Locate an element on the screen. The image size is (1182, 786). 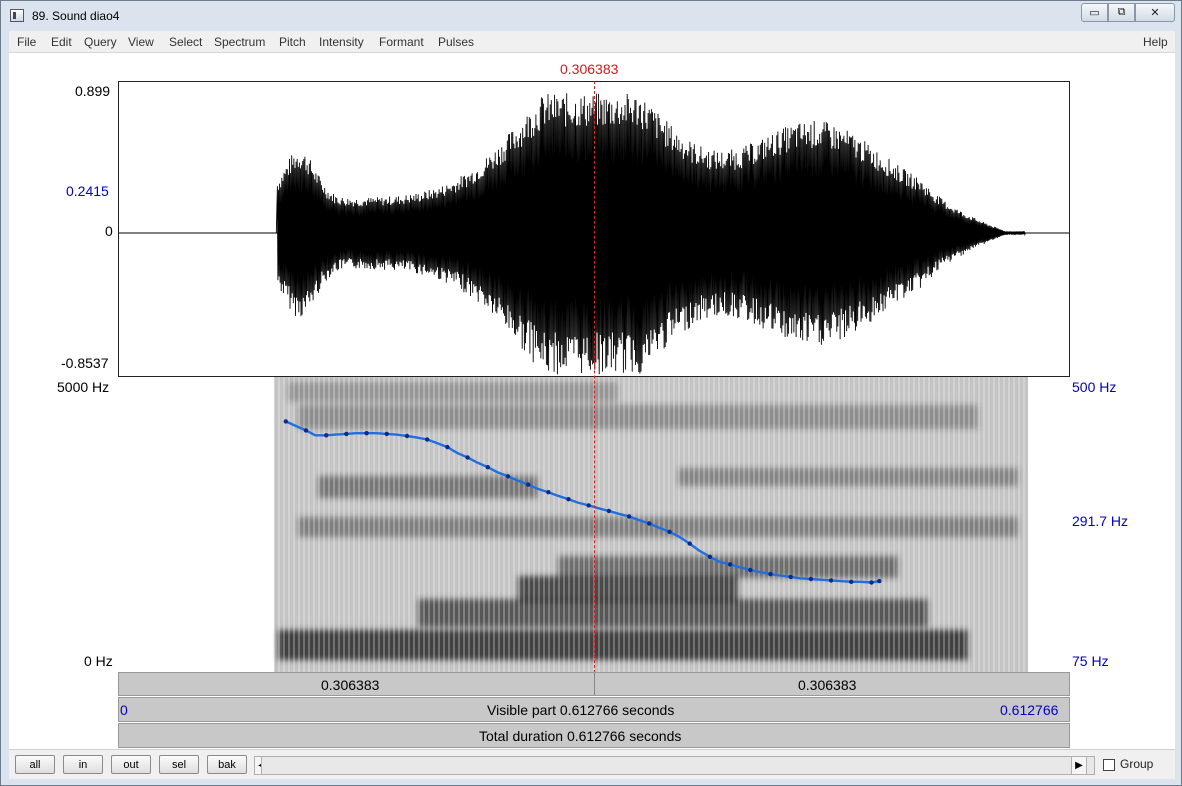
waveform-zero-label: 0 is located at coordinates (109, 231).